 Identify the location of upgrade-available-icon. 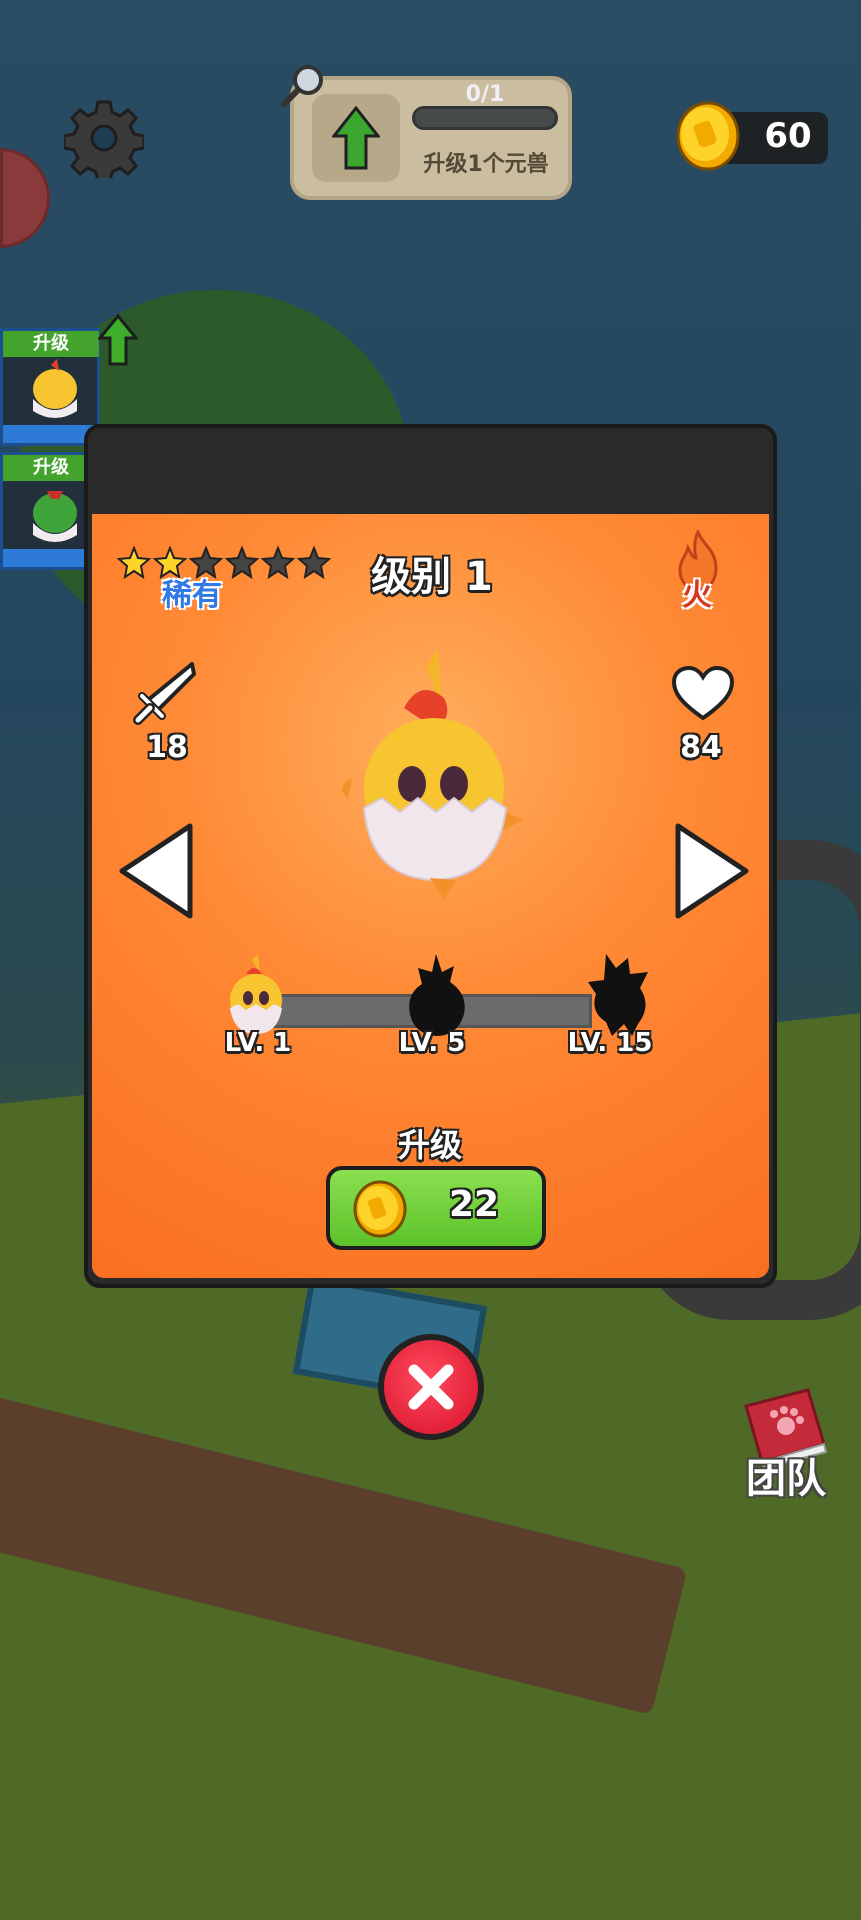
(118, 340).